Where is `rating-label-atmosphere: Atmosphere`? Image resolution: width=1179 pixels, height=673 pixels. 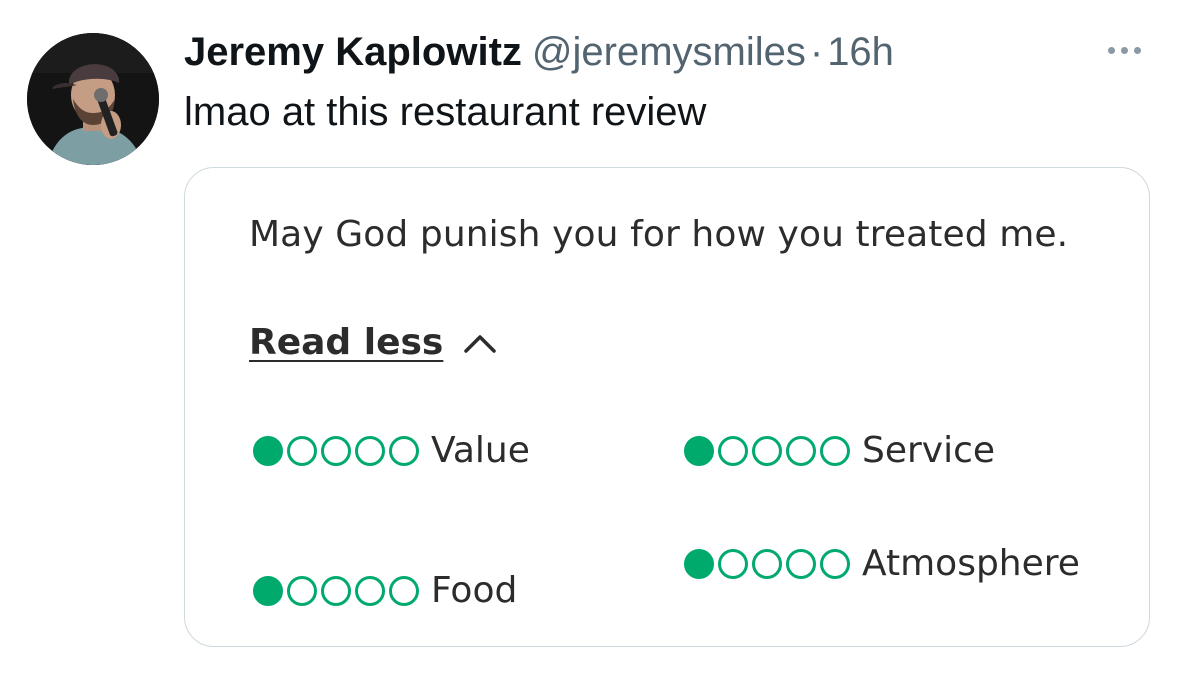 rating-label-atmosphere: Atmosphere is located at coordinates (971, 563).